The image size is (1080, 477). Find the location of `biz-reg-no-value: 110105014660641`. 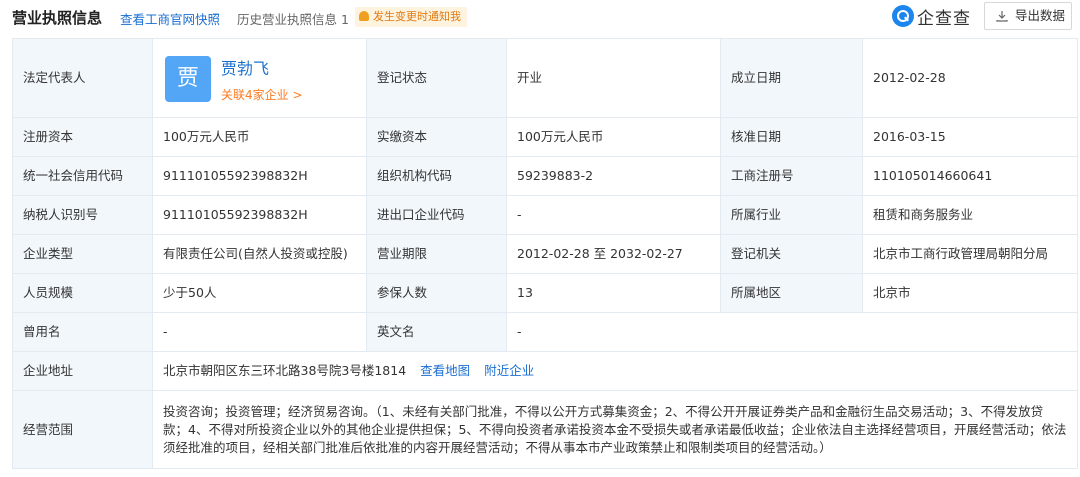

biz-reg-no-value: 110105014660641 is located at coordinates (970, 176).